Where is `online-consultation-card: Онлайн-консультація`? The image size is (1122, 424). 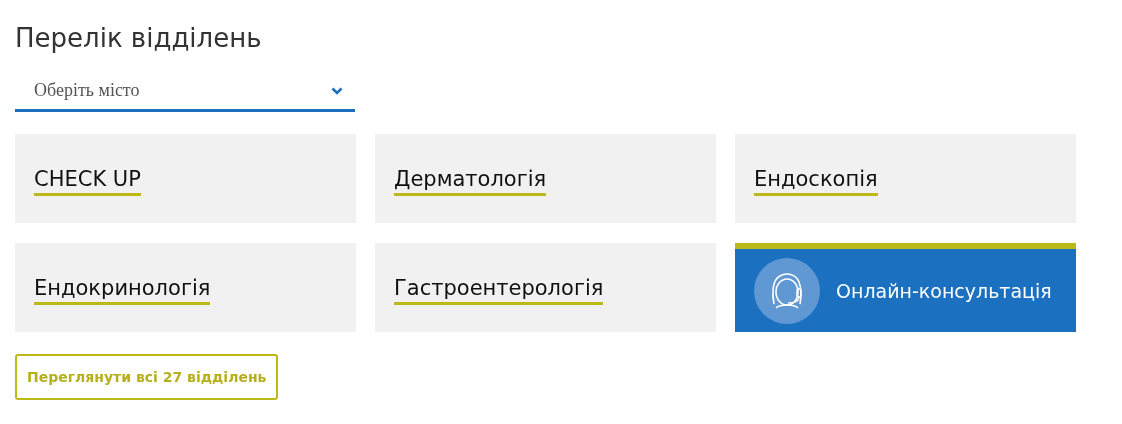
online-consultation-card: Онлайн-консультація is located at coordinates (905, 287).